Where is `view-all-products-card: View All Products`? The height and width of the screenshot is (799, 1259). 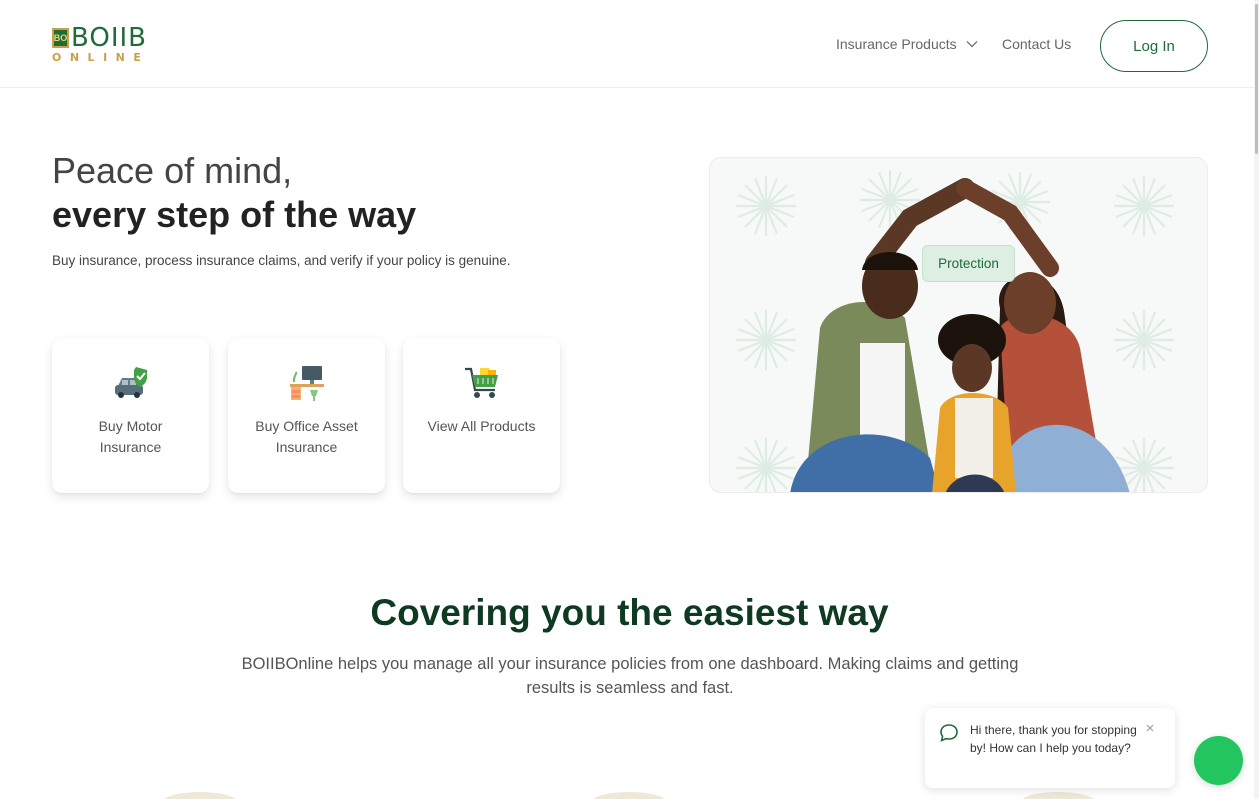
view-all-products-card: View All Products is located at coordinates (481, 415).